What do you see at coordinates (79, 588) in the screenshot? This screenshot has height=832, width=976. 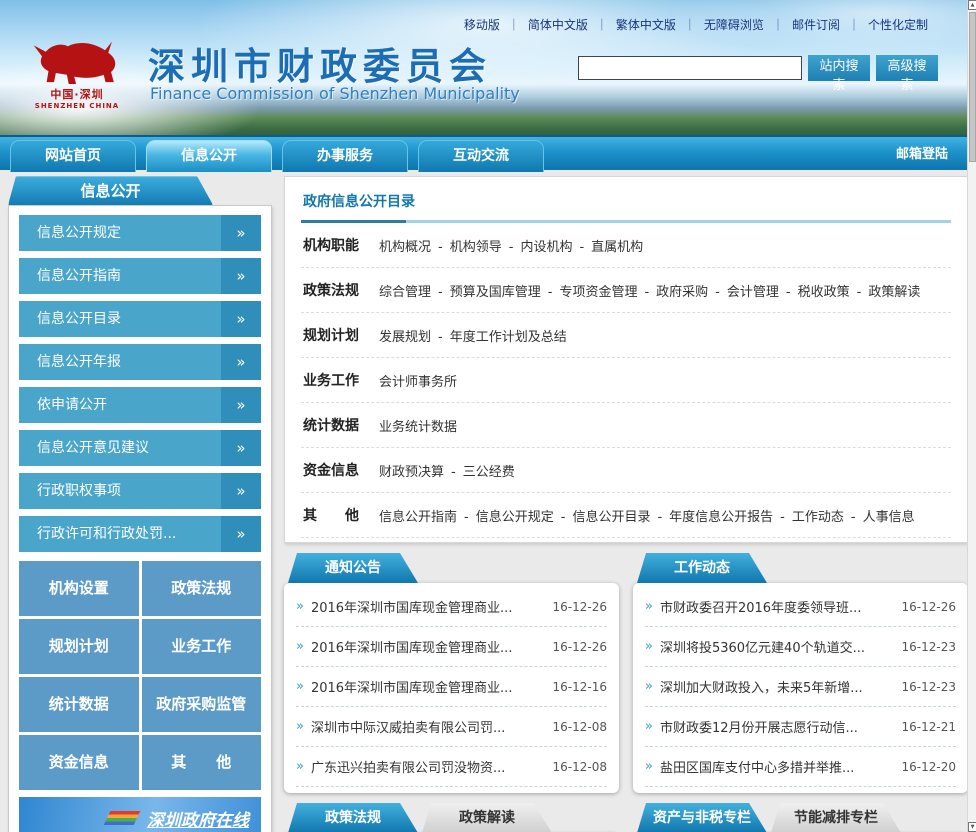 I see `sidebar-grid-button: 机构设置` at bounding box center [79, 588].